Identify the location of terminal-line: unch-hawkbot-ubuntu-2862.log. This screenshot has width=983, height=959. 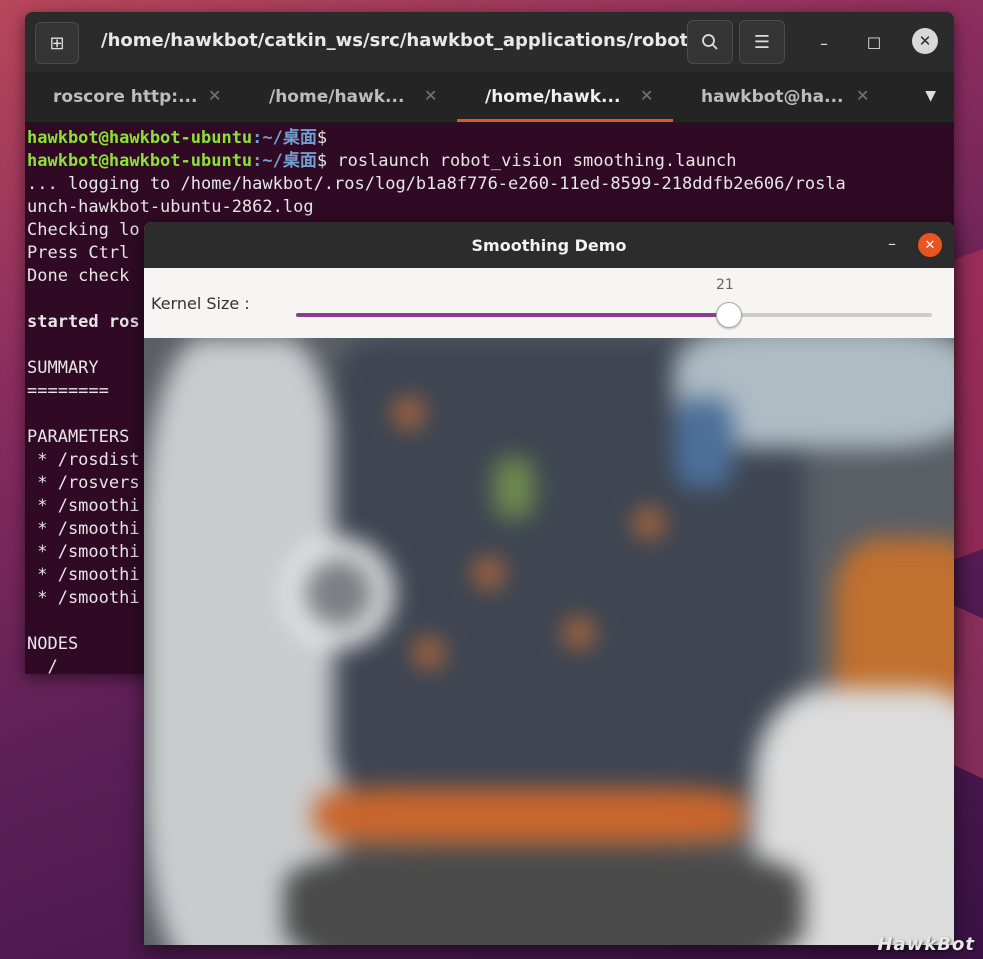
(170, 207).